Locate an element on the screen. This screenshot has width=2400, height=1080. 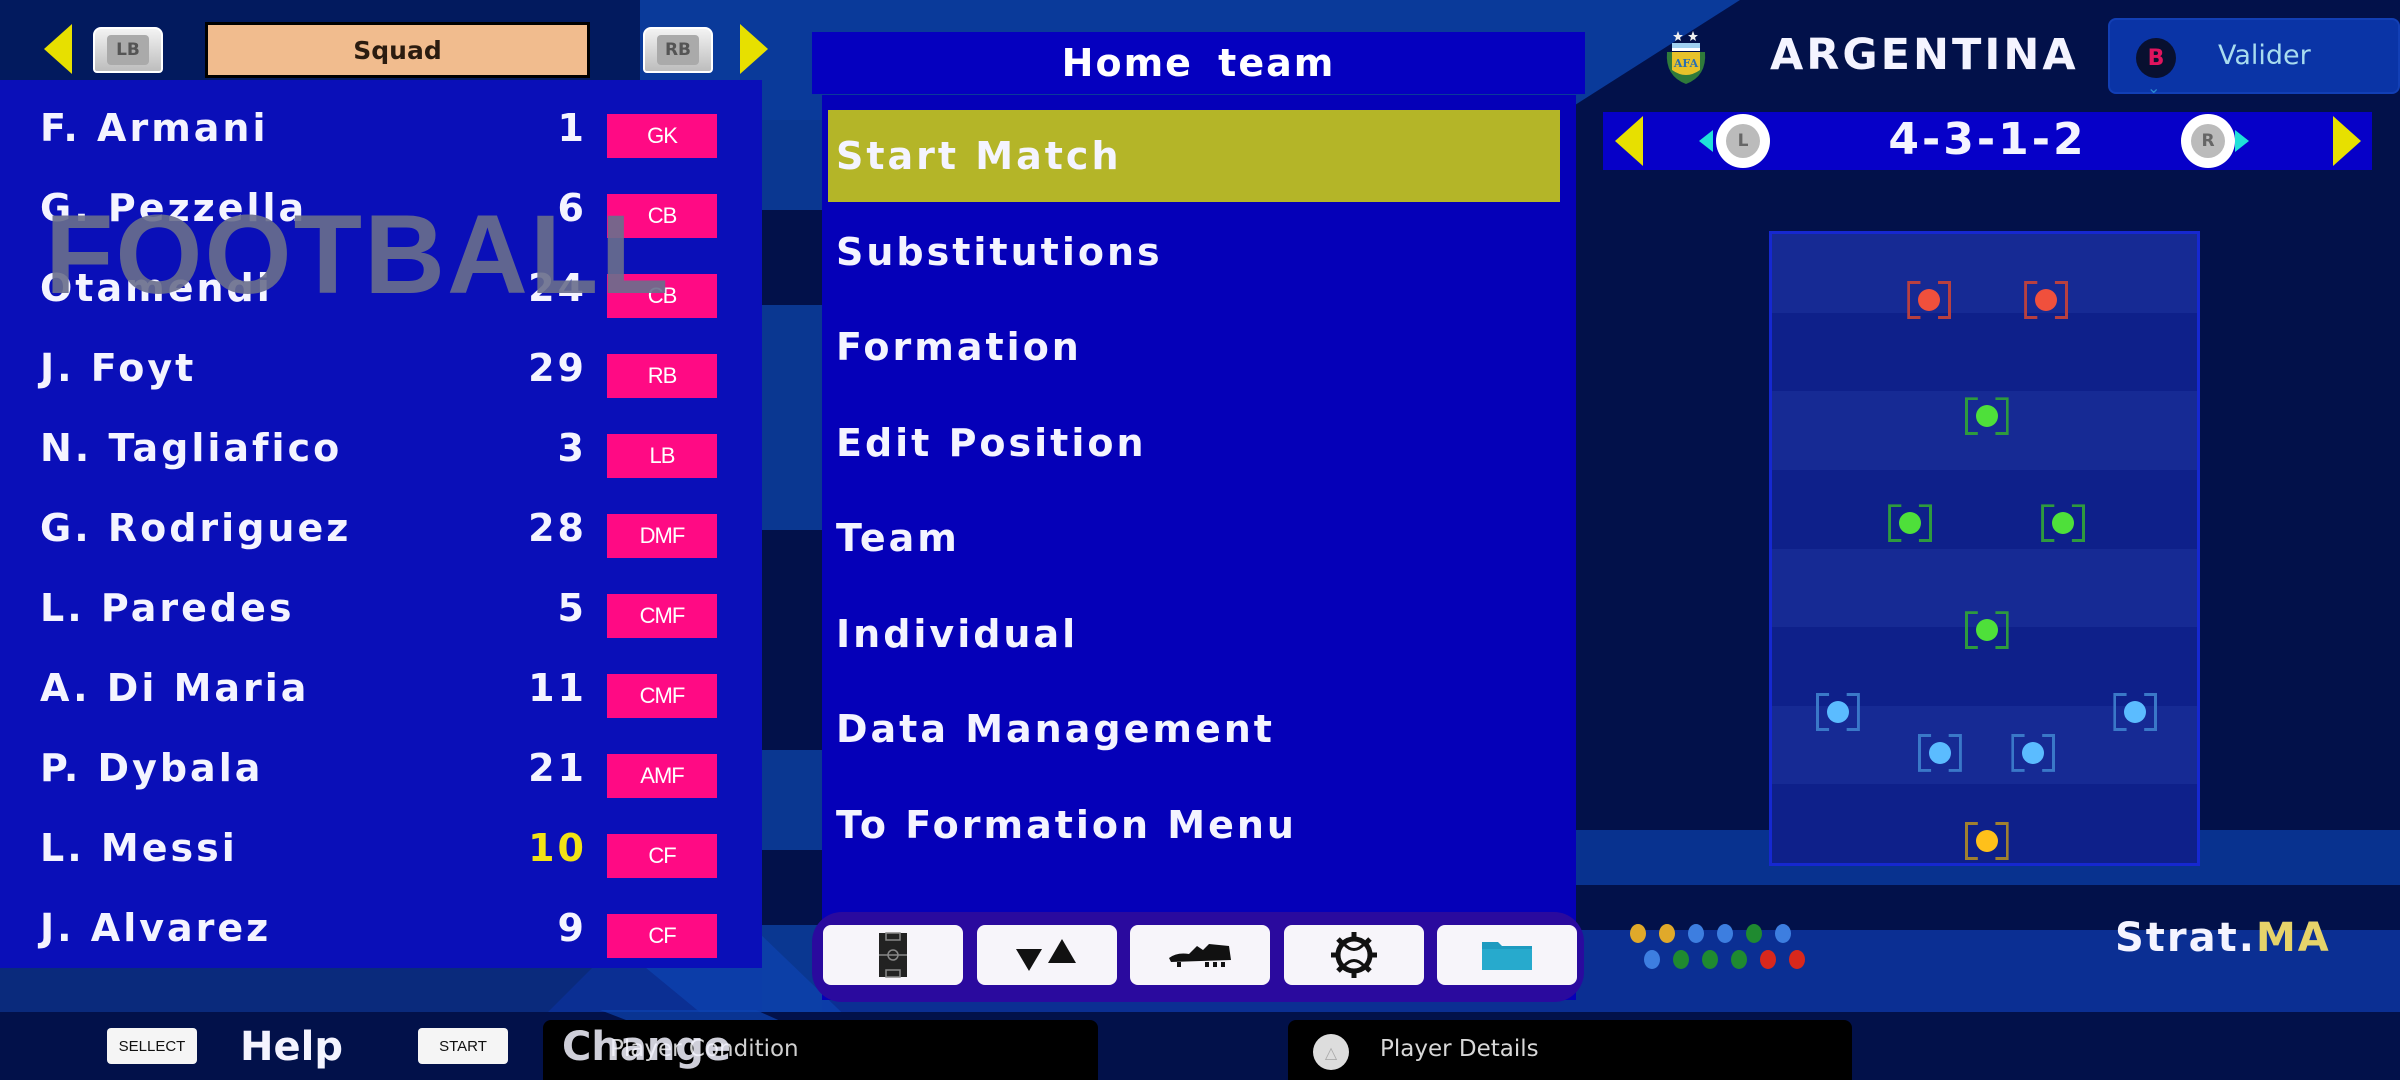
menu-item-team: Team is located at coordinates (1194, 538).